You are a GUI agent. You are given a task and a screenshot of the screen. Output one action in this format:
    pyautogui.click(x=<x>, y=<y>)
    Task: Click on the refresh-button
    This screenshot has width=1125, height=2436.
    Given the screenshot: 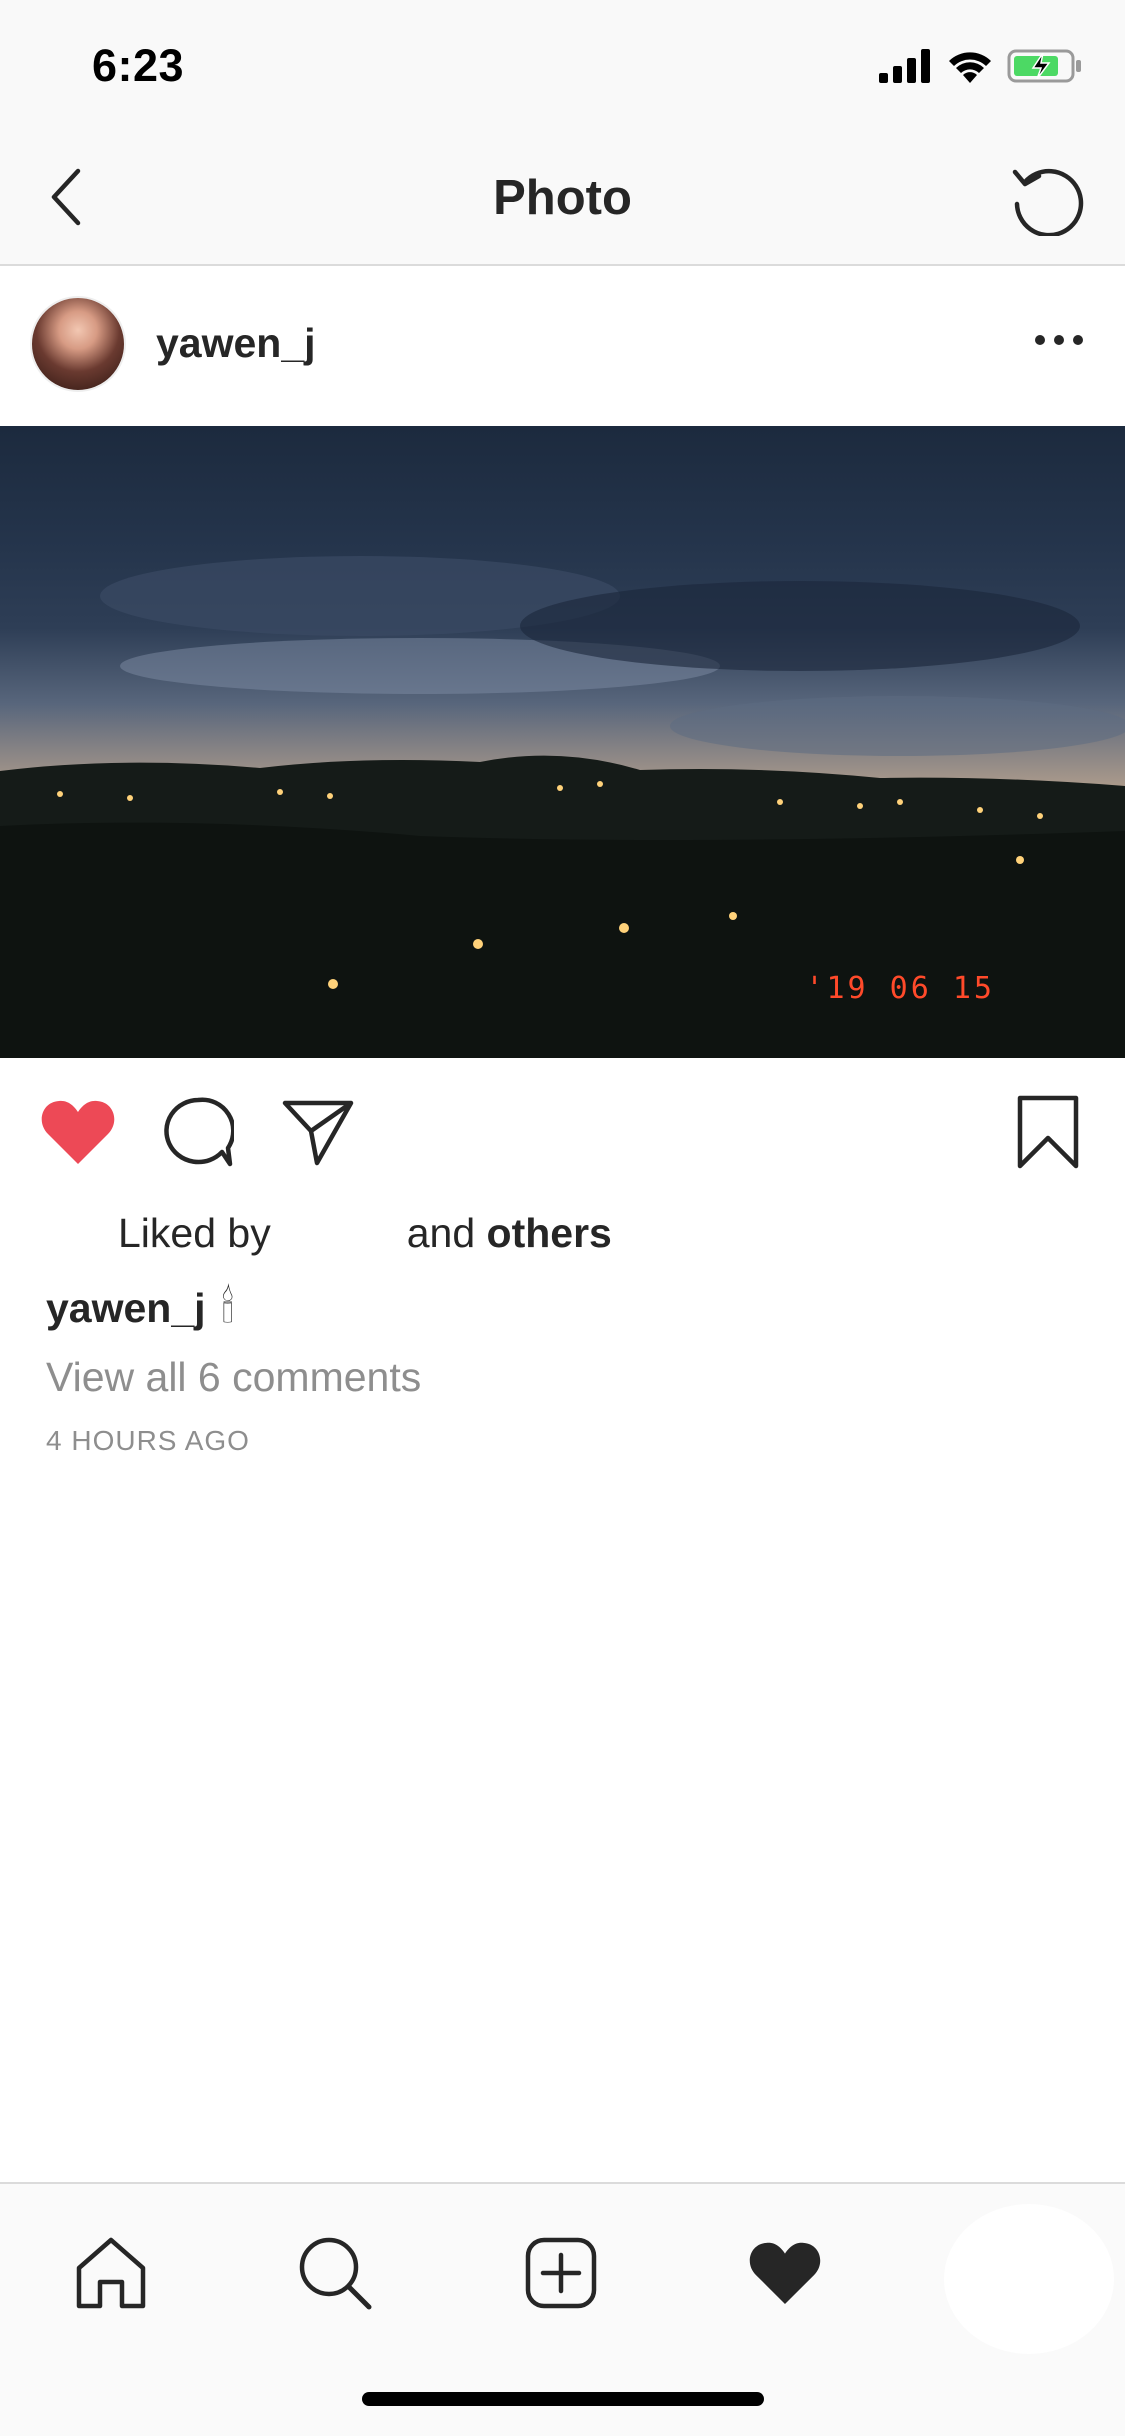 What is the action you would take?
    pyautogui.click(x=1047, y=198)
    